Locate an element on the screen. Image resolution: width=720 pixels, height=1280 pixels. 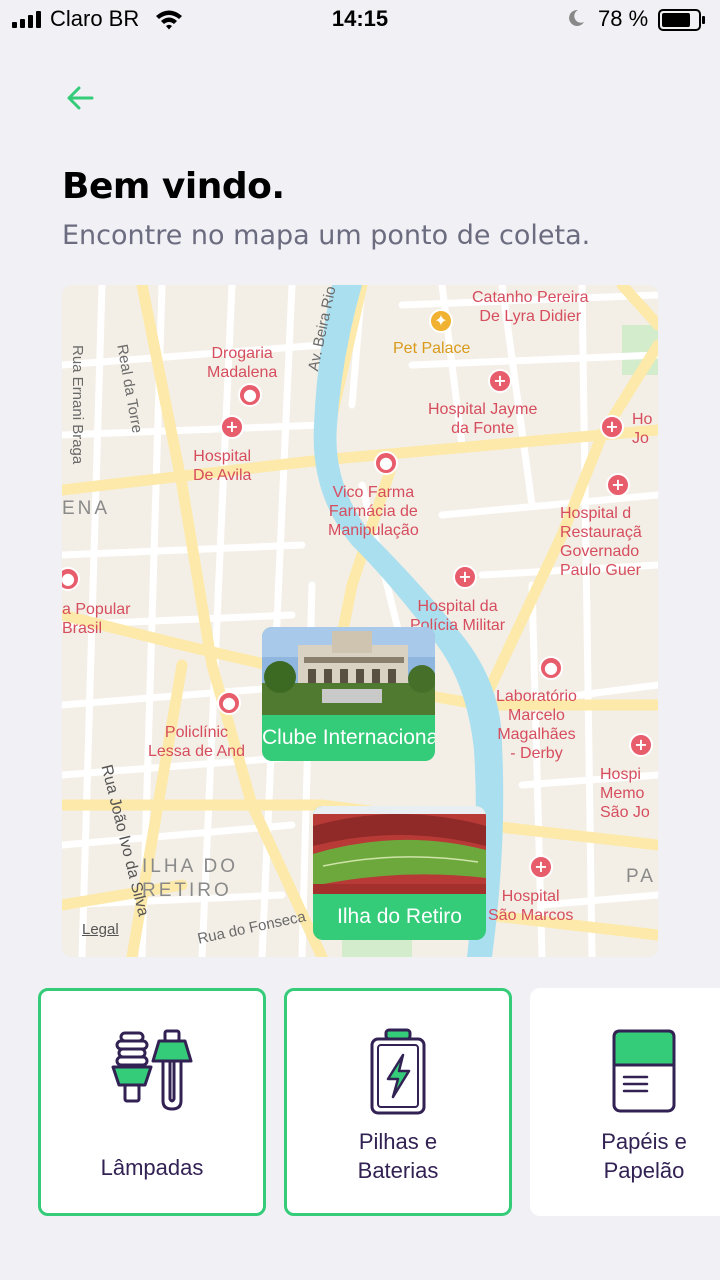
item-card-lampadas: Lâmpadas is located at coordinates (152, 1102).